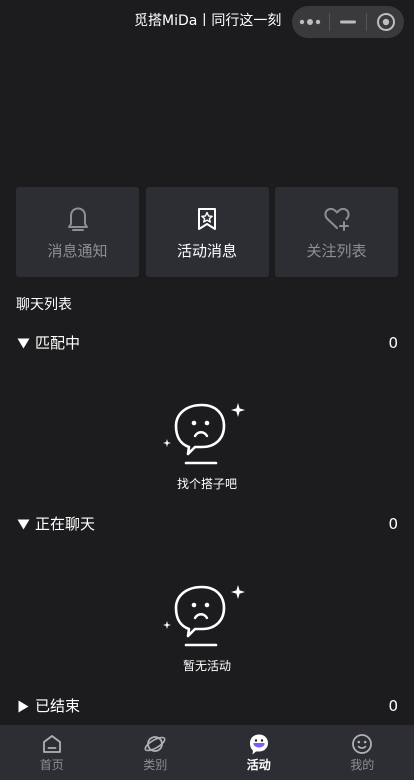 This screenshot has width=414, height=780. Describe the element at coordinates (206, 666) in the screenshot. I see `empty-text: 暂无活动` at that location.